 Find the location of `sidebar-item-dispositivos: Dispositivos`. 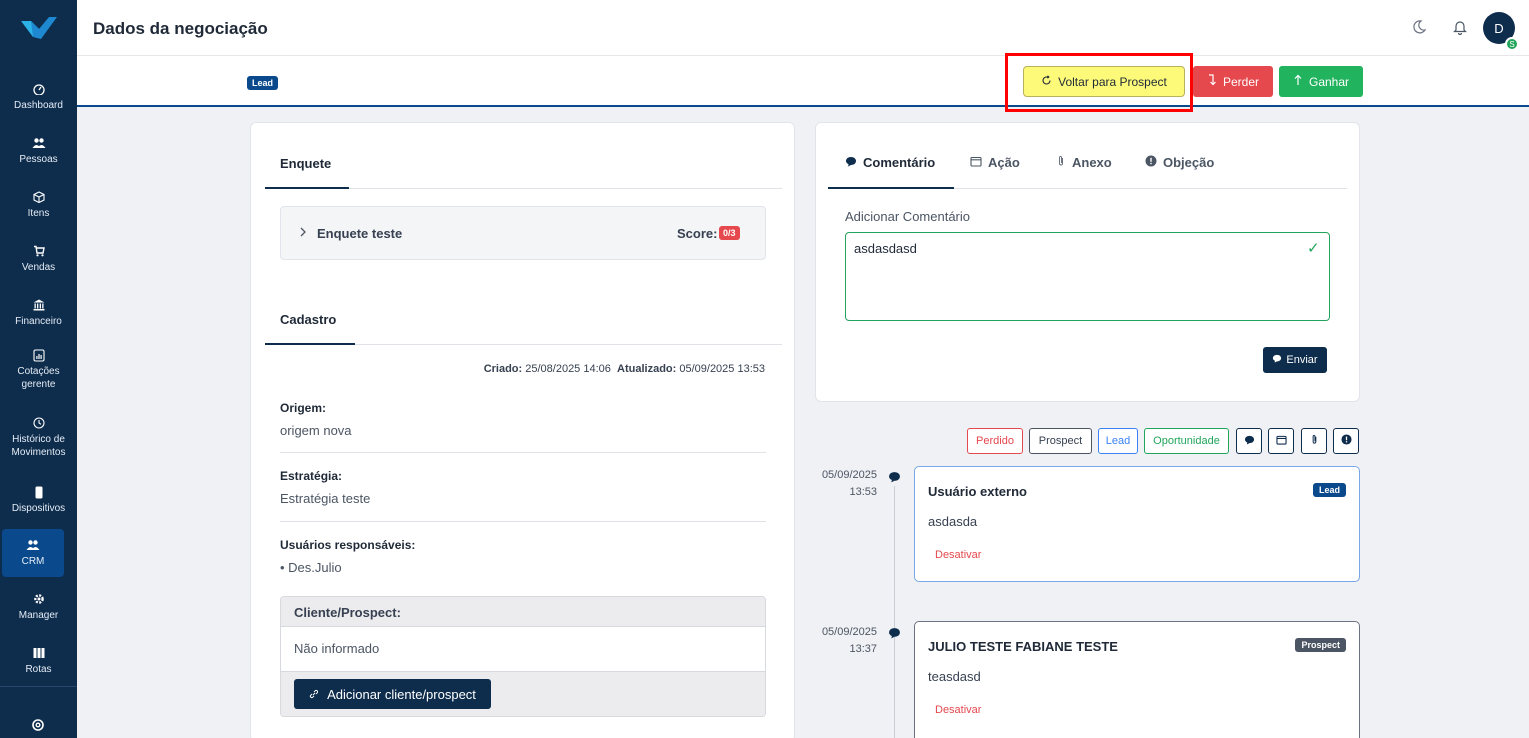

sidebar-item-dispositivos: Dispositivos is located at coordinates (38, 500).